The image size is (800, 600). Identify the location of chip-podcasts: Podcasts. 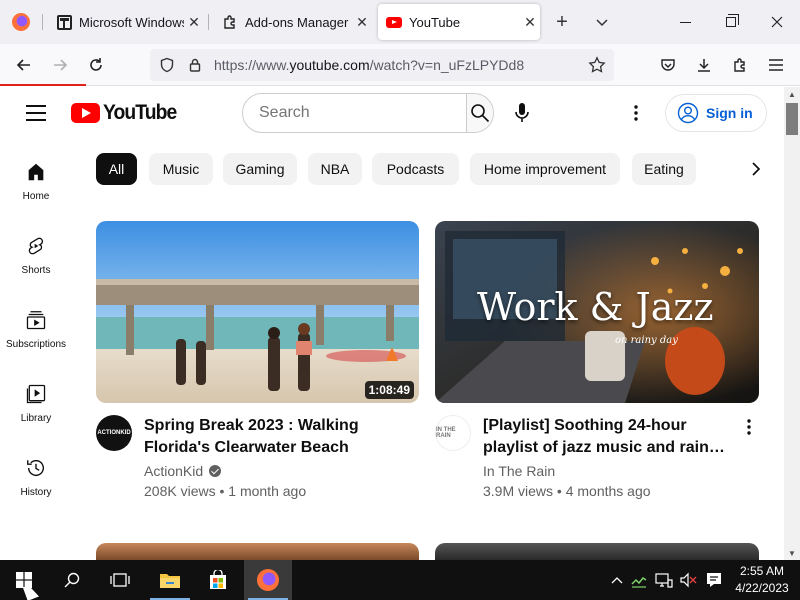
(415, 169).